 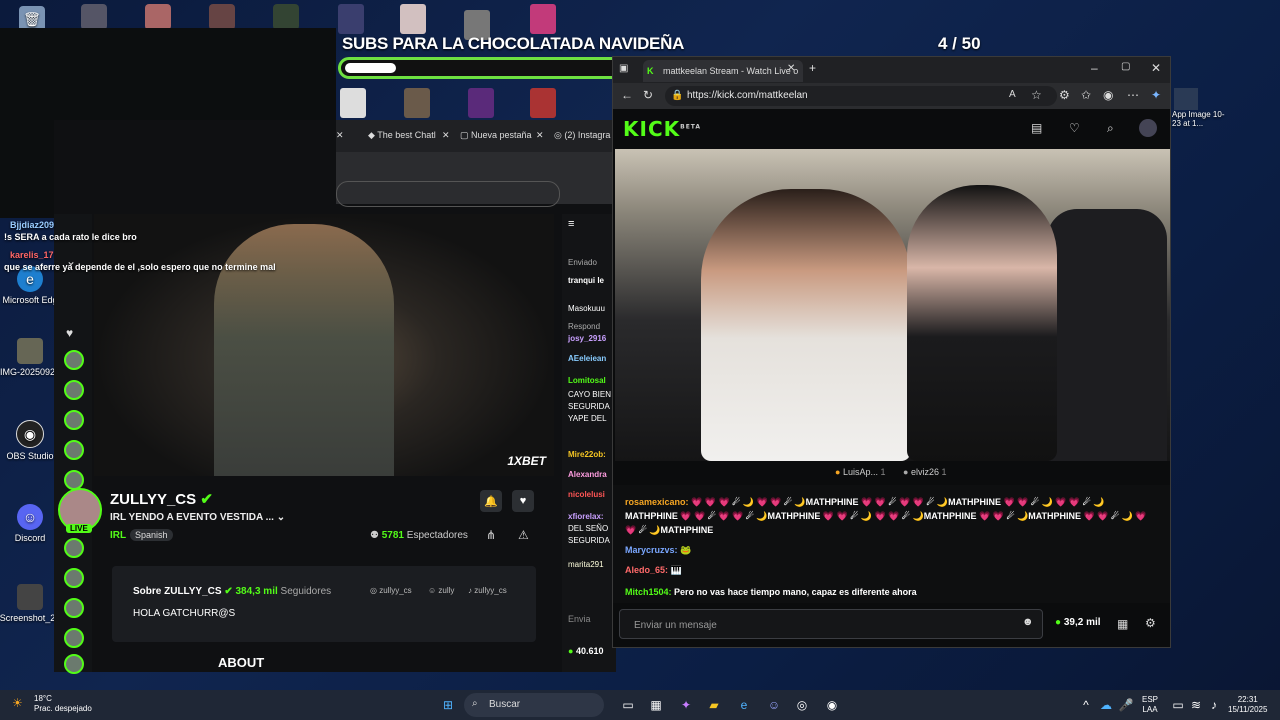 I want to click on favorites-bar-icon: ✩, so click(x=1086, y=95).